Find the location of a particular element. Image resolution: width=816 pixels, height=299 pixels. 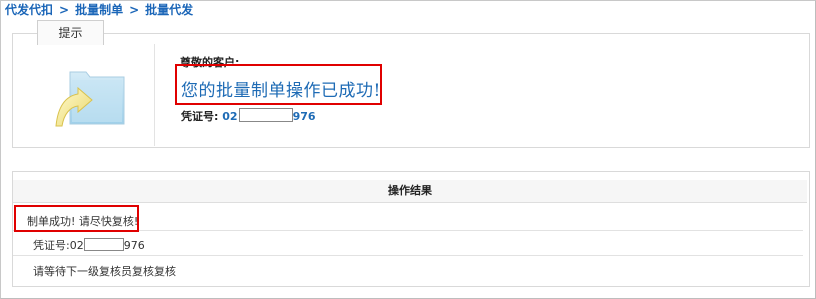

result-message-highlight-box is located at coordinates (76, 218).